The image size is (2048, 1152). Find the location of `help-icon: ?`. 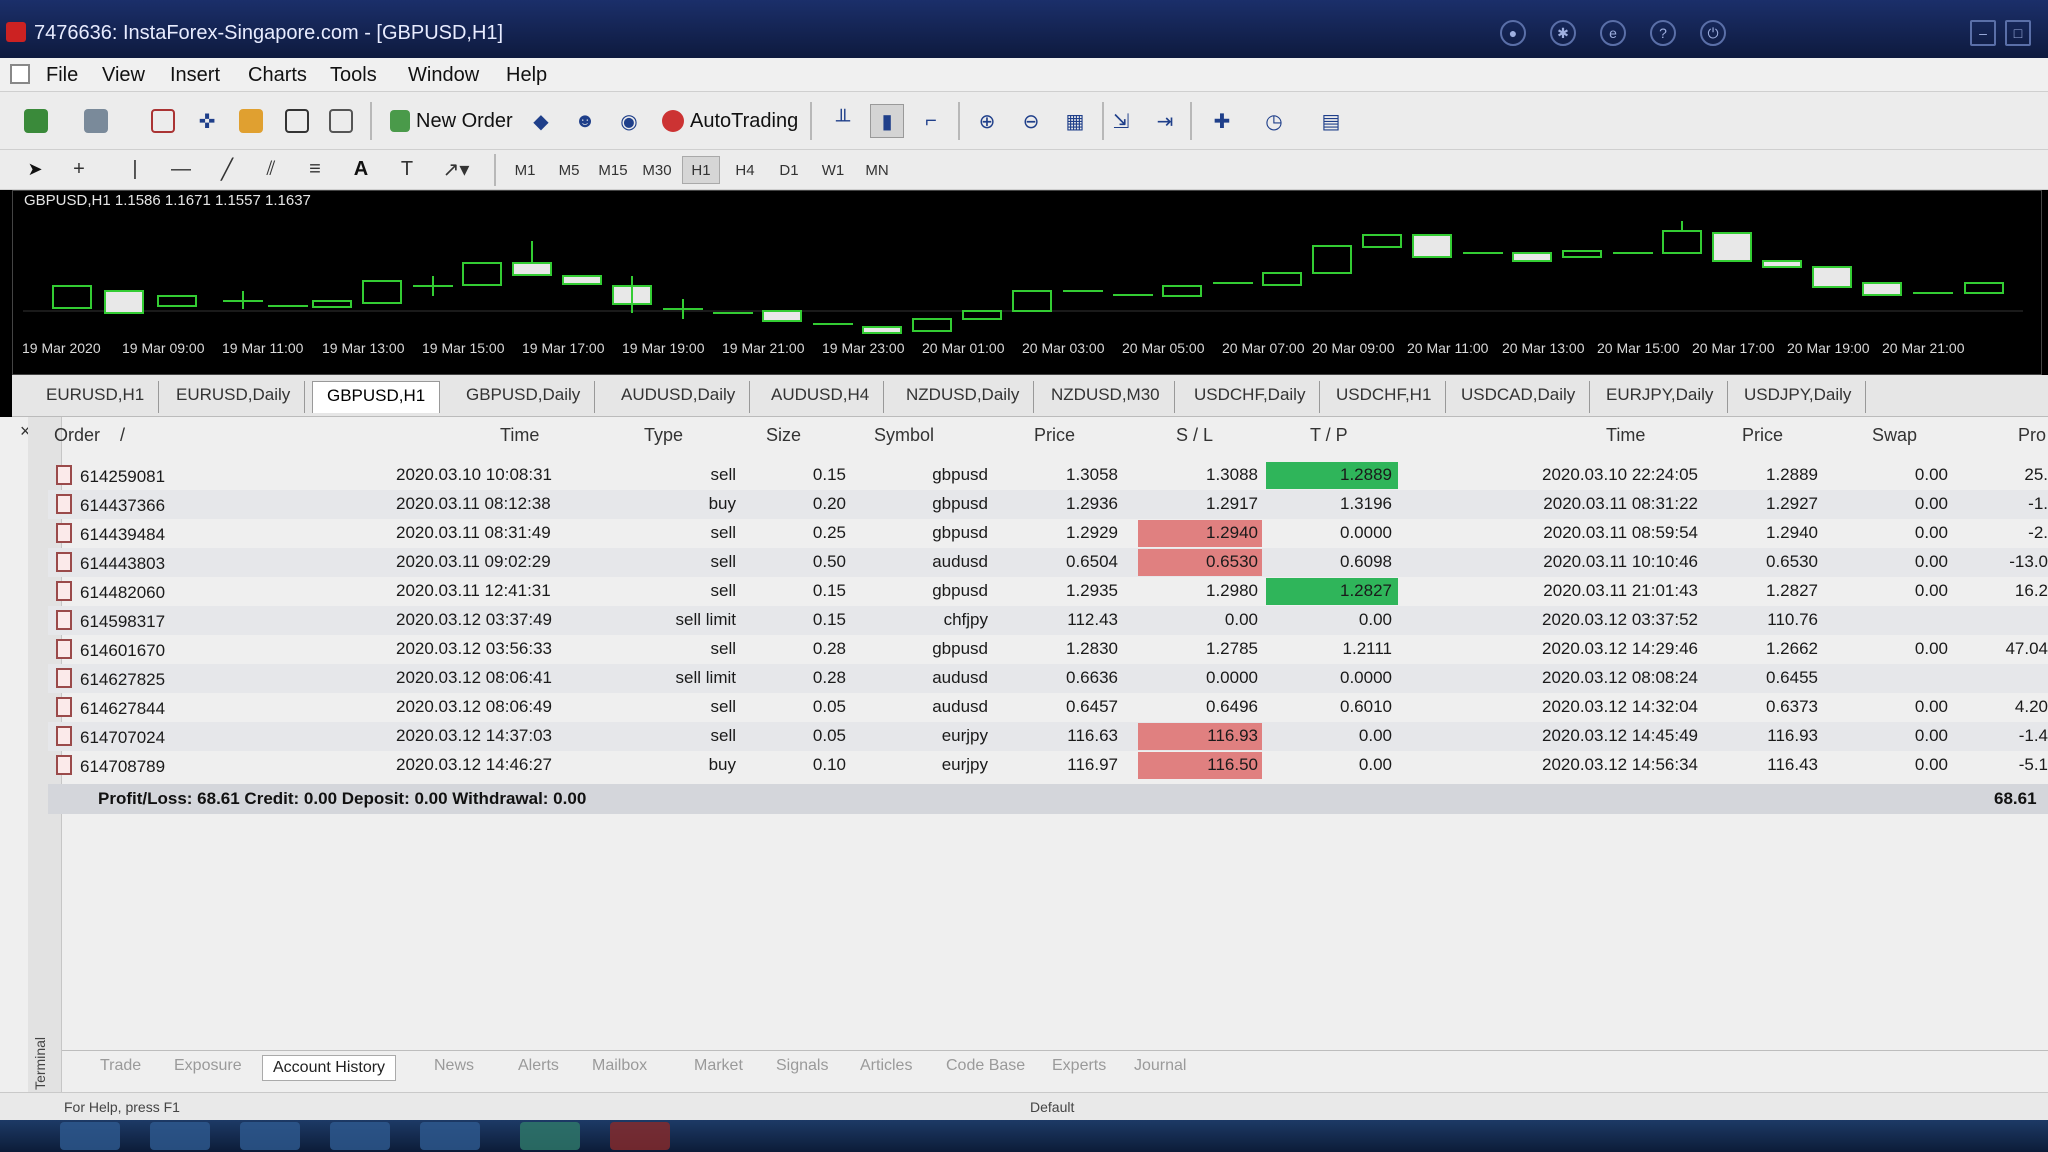

help-icon: ? is located at coordinates (1663, 33).